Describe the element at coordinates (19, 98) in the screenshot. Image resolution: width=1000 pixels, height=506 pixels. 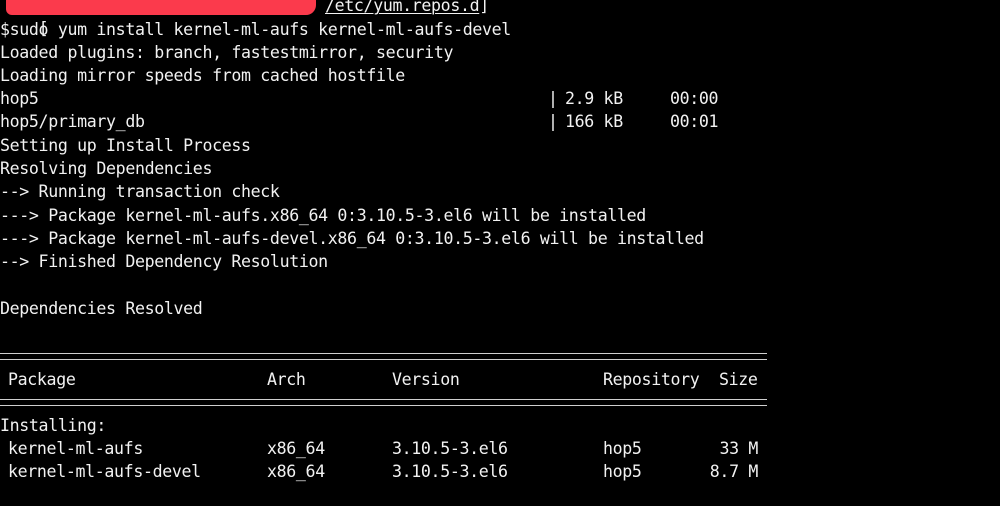
I see `download-name: hop5` at that location.